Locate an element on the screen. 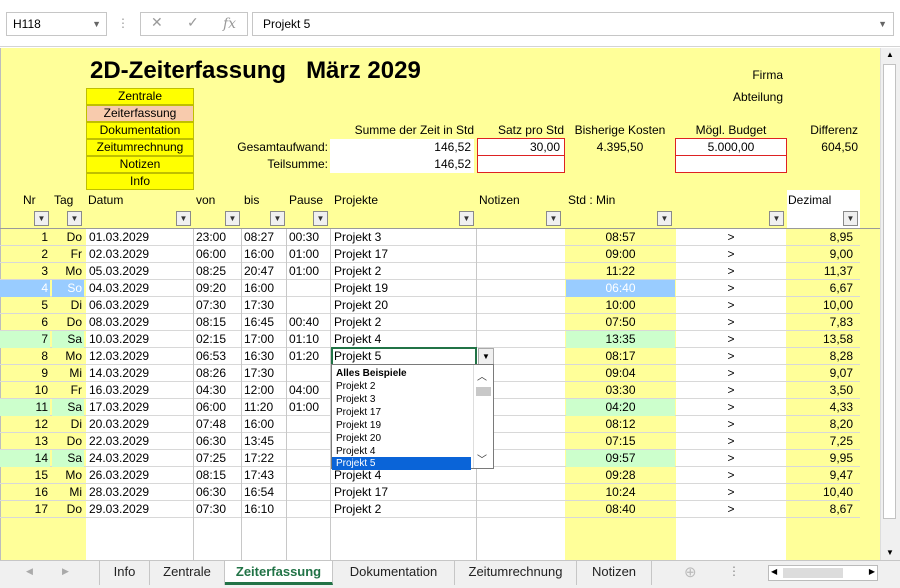 The image size is (900, 588). chevron-down-icon: ▼ is located at coordinates (882, 24).